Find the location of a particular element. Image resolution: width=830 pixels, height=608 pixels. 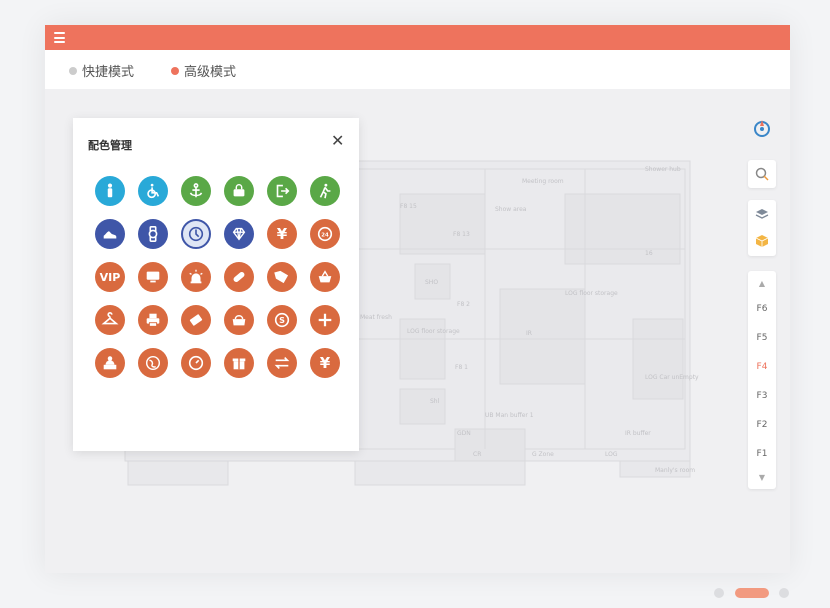

map-label: G Zone is located at coordinates (543, 454).